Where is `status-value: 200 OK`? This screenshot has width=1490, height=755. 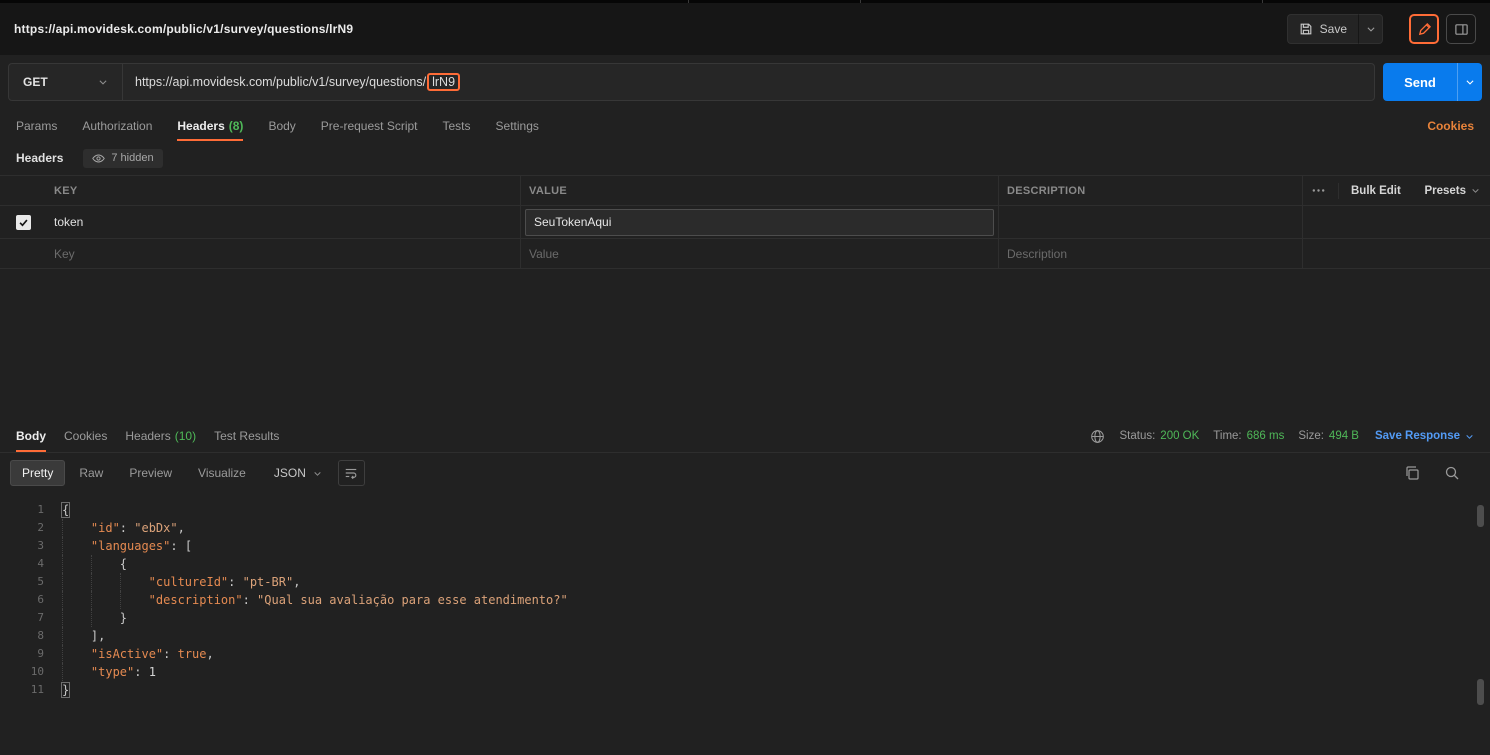
status-value: 200 OK is located at coordinates (1180, 436).